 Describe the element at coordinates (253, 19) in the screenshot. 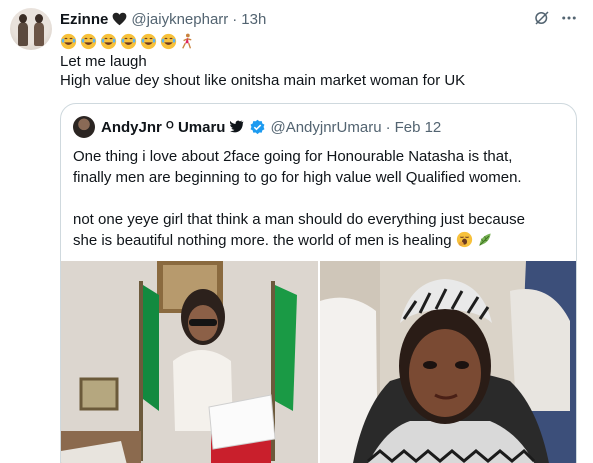

I see `tweet-time: 13h` at that location.